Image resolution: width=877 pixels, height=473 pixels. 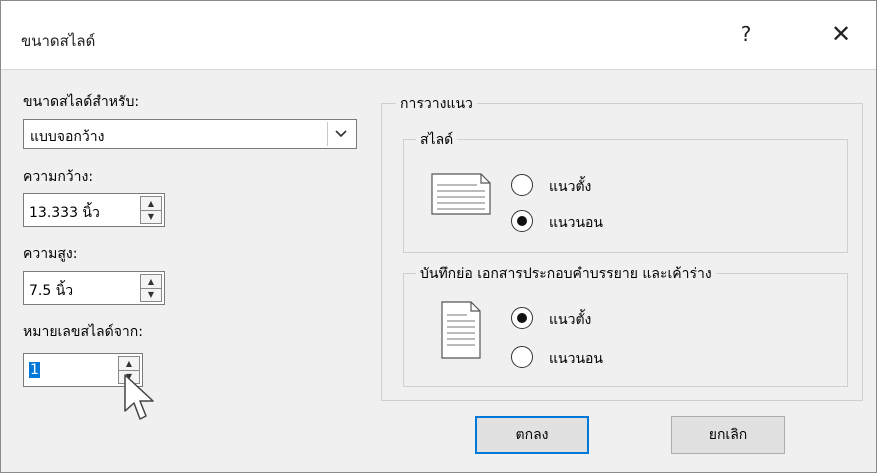 I want to click on slides-portrait-label: แนวตั้ง, so click(x=570, y=187).